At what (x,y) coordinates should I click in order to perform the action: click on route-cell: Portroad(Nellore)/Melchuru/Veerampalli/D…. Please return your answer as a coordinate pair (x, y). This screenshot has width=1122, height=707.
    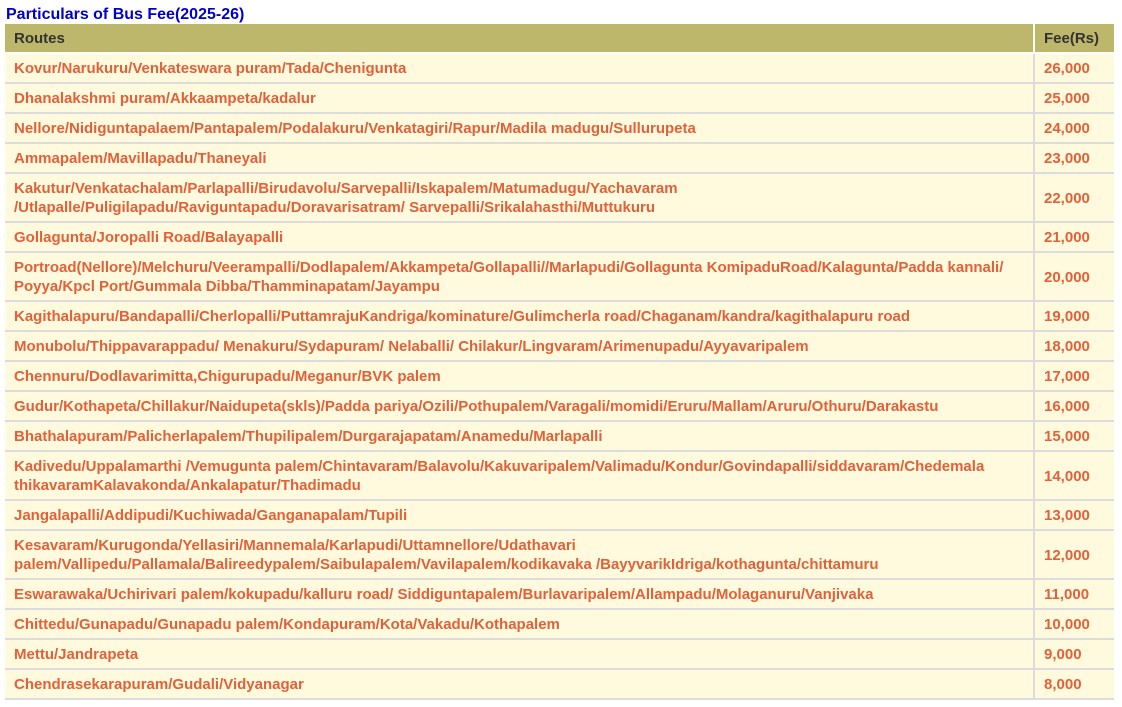
    Looking at the image, I should click on (520, 277).